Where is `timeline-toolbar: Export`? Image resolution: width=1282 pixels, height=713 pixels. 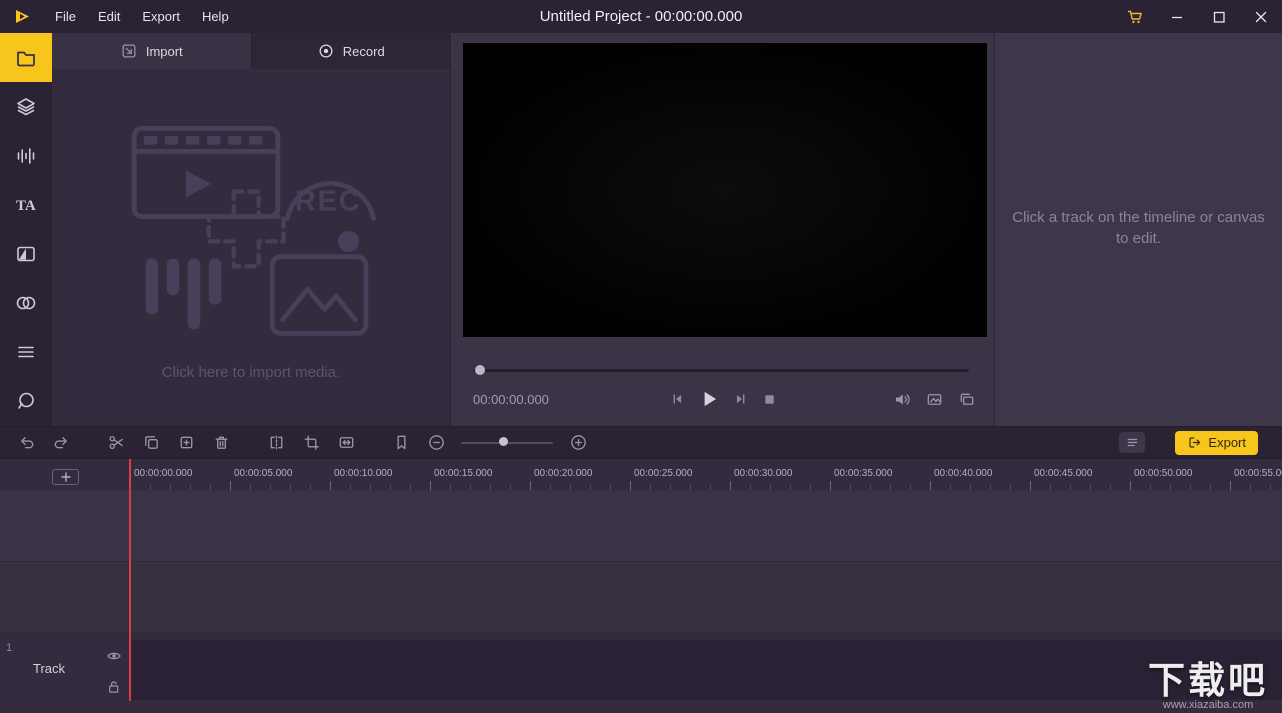
timeline-toolbar: Export is located at coordinates (641, 442).